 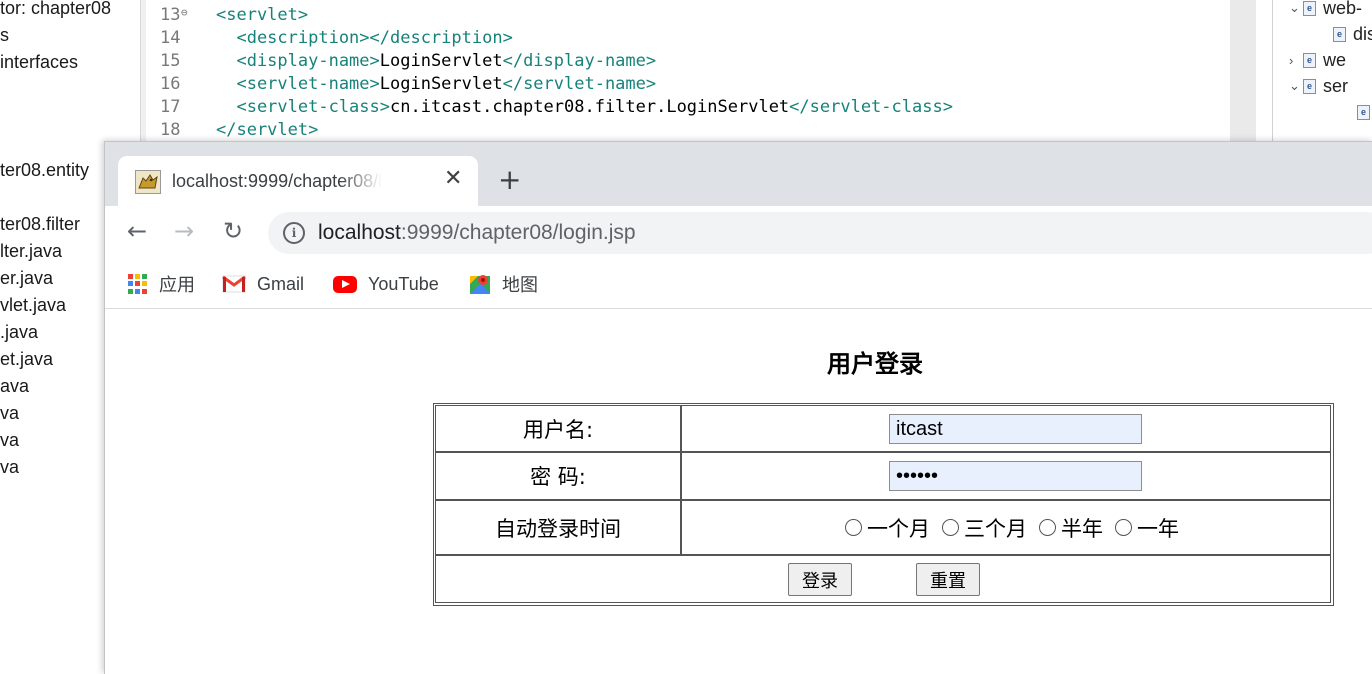 I want to click on autologin-options: 一个月 三个月 半年 一年, so click(x=1006, y=527).